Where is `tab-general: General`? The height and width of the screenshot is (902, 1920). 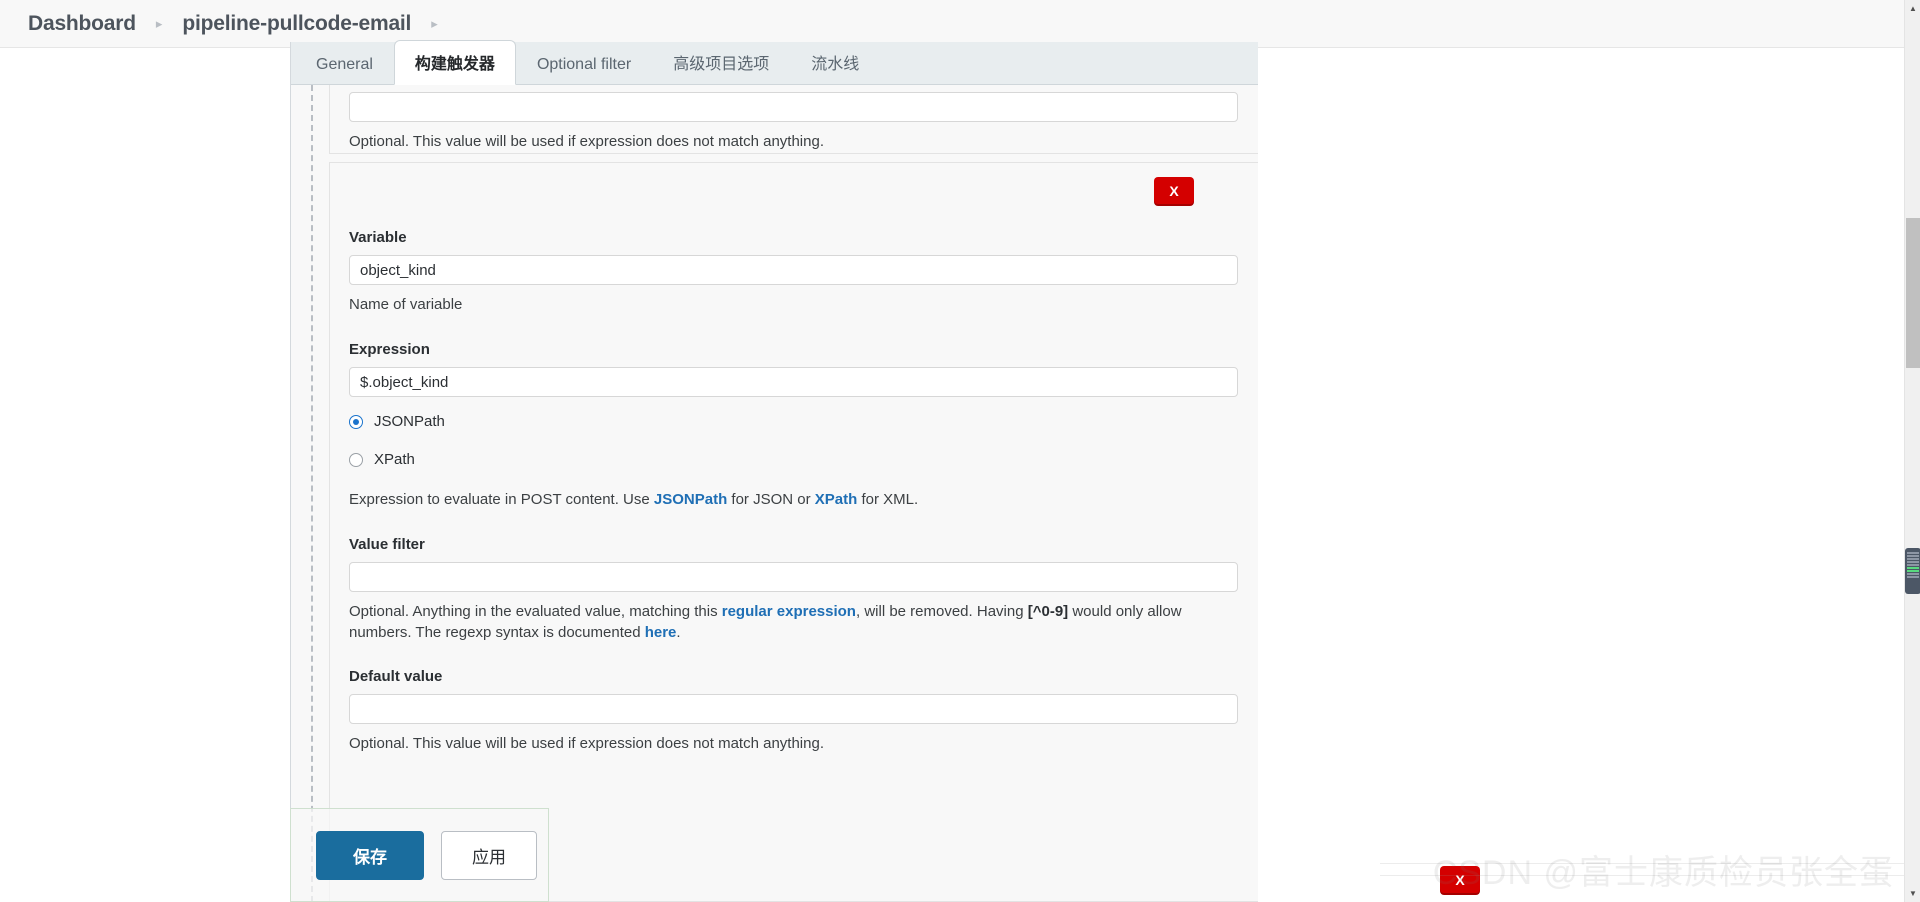
tab-general: General is located at coordinates (344, 65).